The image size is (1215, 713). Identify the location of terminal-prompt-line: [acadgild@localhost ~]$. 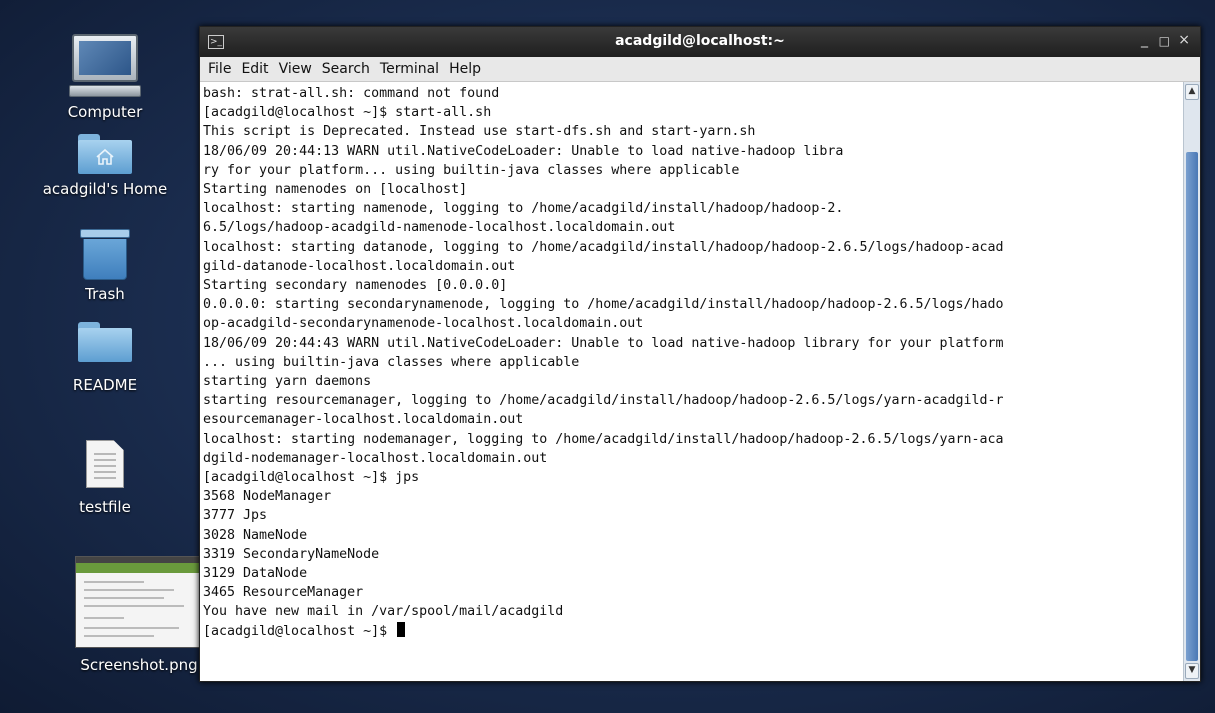
(693, 631).